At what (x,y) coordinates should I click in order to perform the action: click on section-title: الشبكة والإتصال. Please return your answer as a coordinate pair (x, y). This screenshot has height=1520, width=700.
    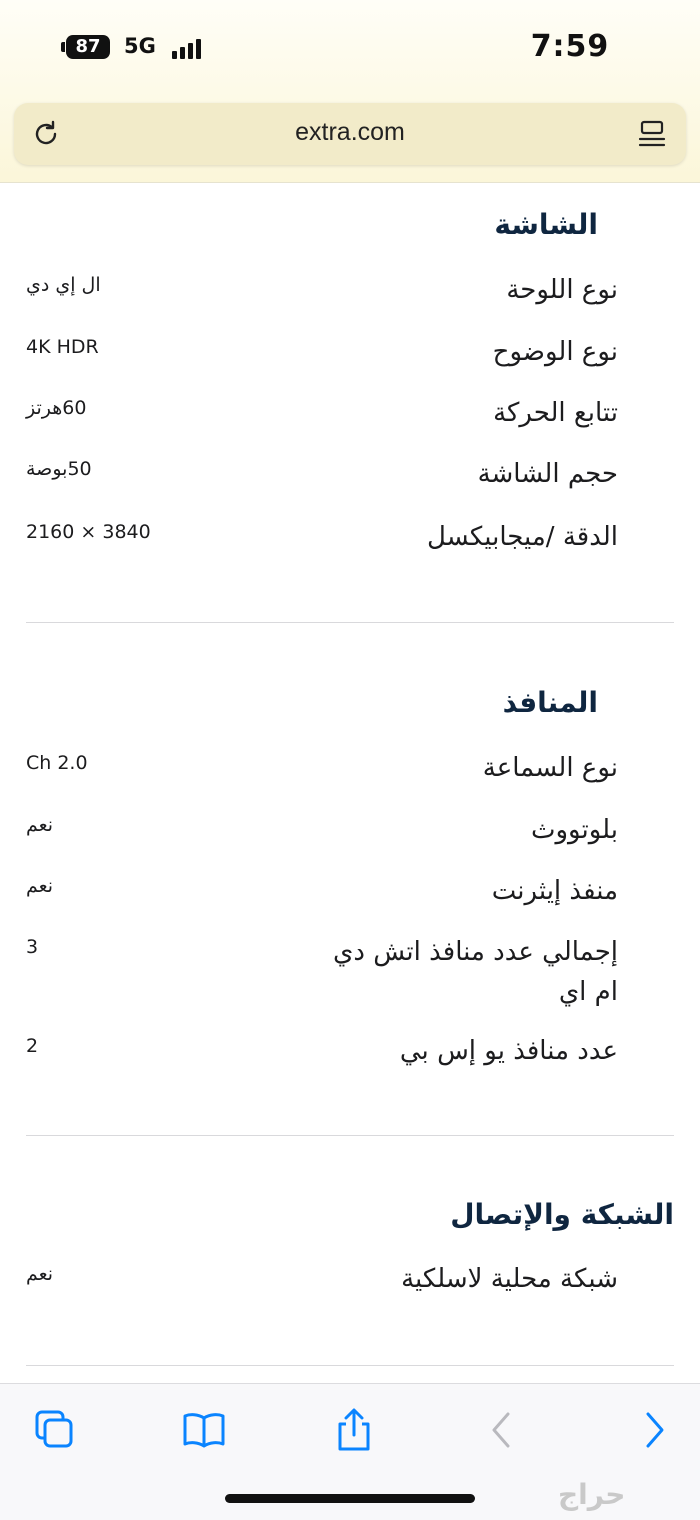
    Looking at the image, I should click on (562, 1214).